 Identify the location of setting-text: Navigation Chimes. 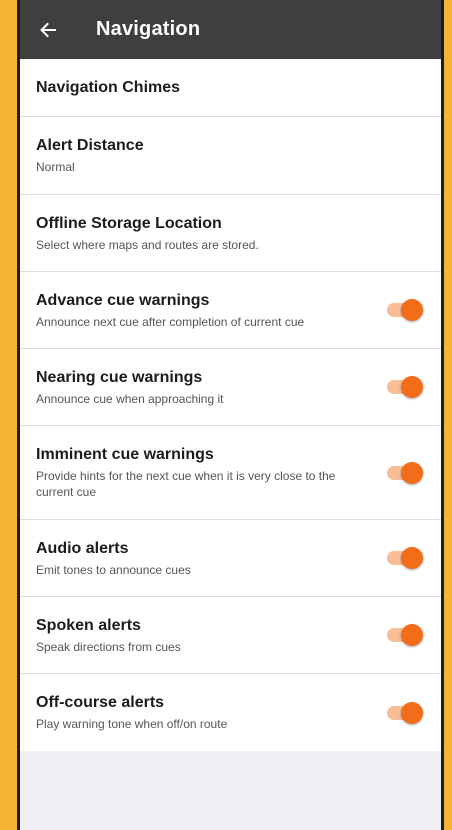
(230, 88).